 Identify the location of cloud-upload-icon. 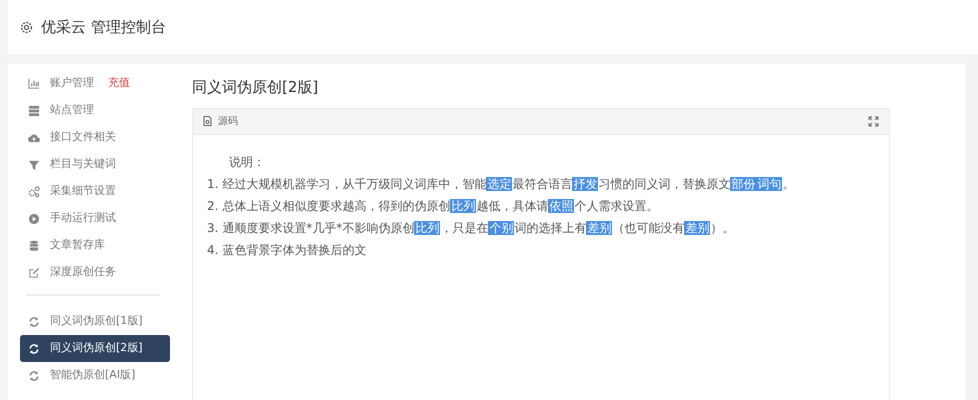
(34, 138).